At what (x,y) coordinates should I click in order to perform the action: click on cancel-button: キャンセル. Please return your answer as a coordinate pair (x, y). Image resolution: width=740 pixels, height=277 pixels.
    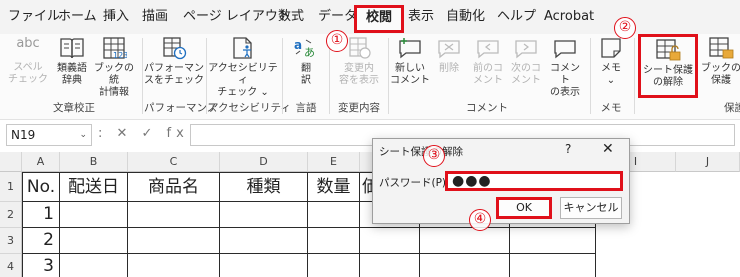
    Looking at the image, I should click on (591, 208).